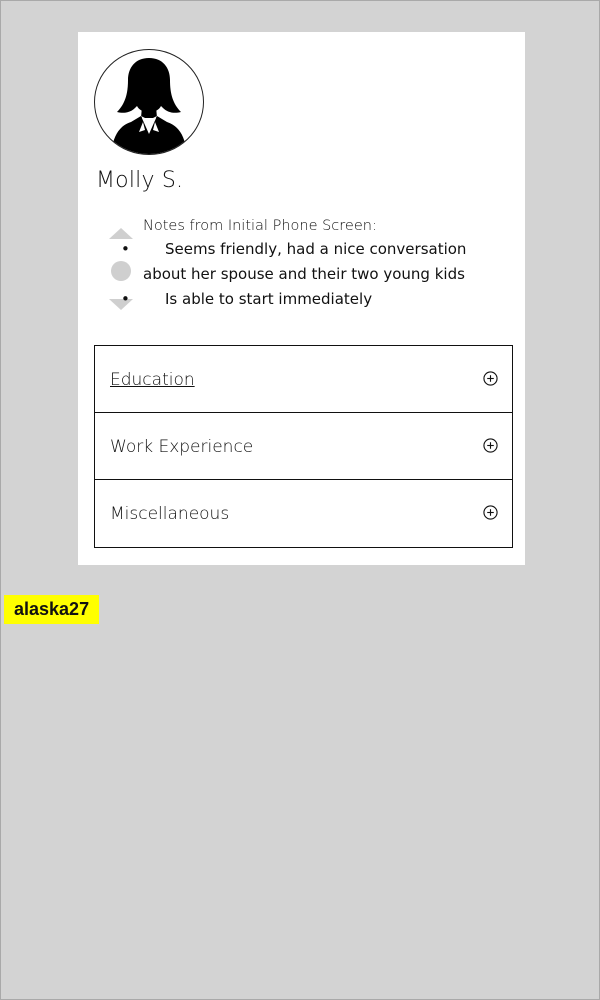 The height and width of the screenshot is (1000, 600). I want to click on accordion-label: Miscellaneous, so click(169, 514).